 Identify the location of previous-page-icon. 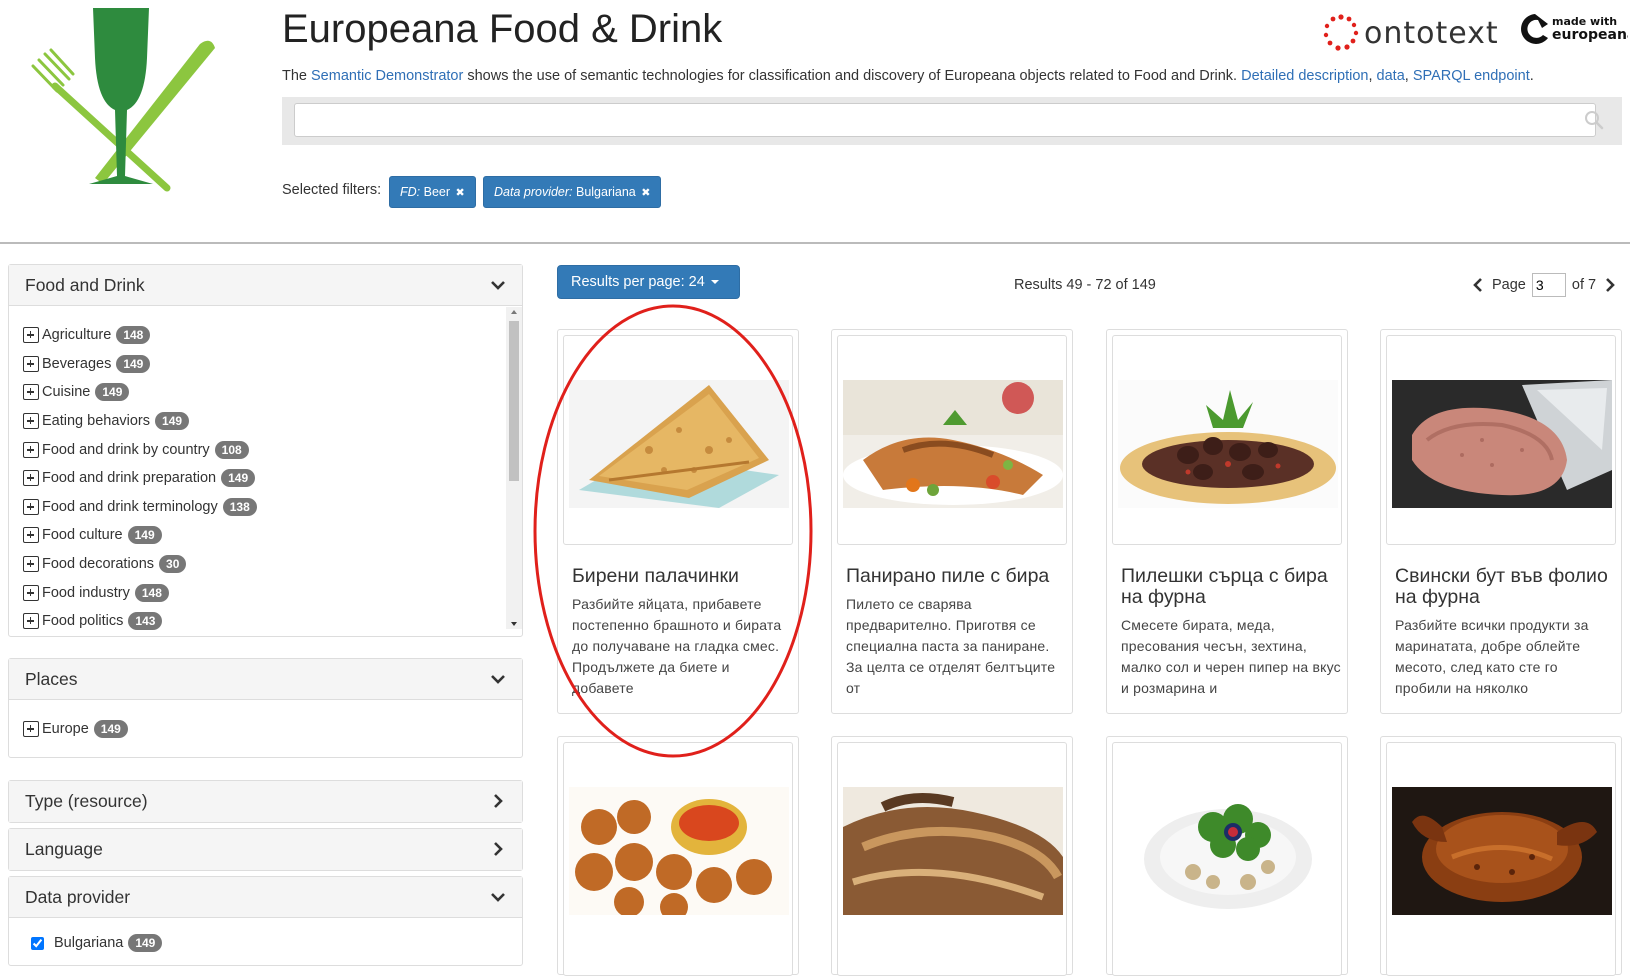
(1478, 285).